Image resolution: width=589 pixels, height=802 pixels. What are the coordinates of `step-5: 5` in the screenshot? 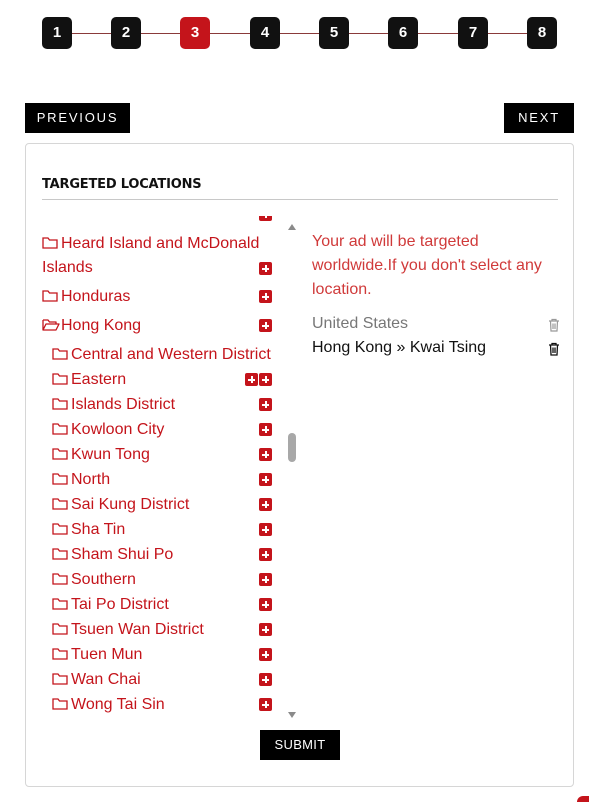 It's located at (334, 33).